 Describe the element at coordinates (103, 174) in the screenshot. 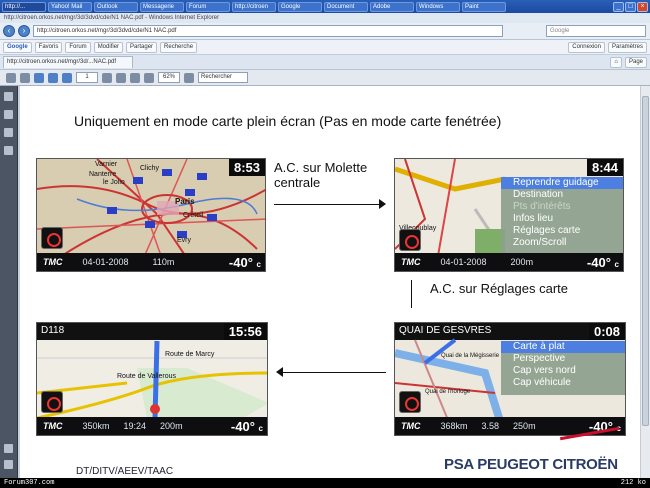

I see `place-label: Nanterre` at that location.